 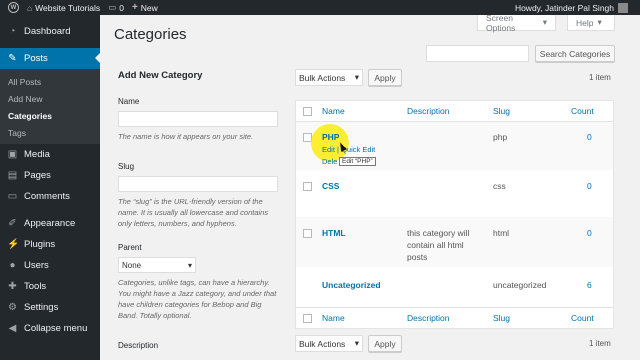 What do you see at coordinates (150, 34) in the screenshot?
I see `page-title: Categories` at bounding box center [150, 34].